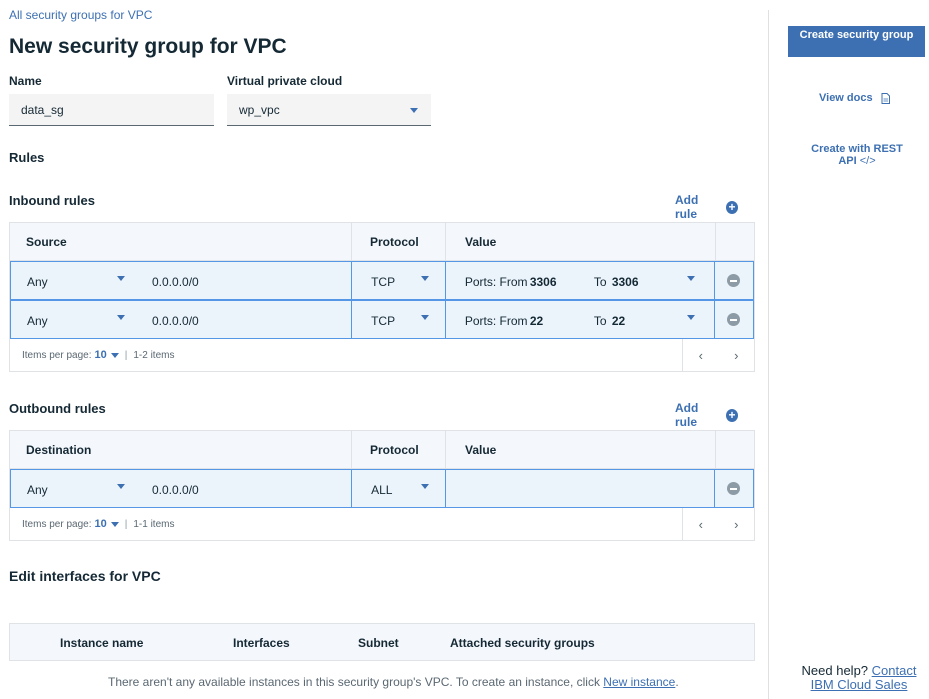  I want to click on interfaces-heading: Edit interfaces for VPC, so click(85, 576).